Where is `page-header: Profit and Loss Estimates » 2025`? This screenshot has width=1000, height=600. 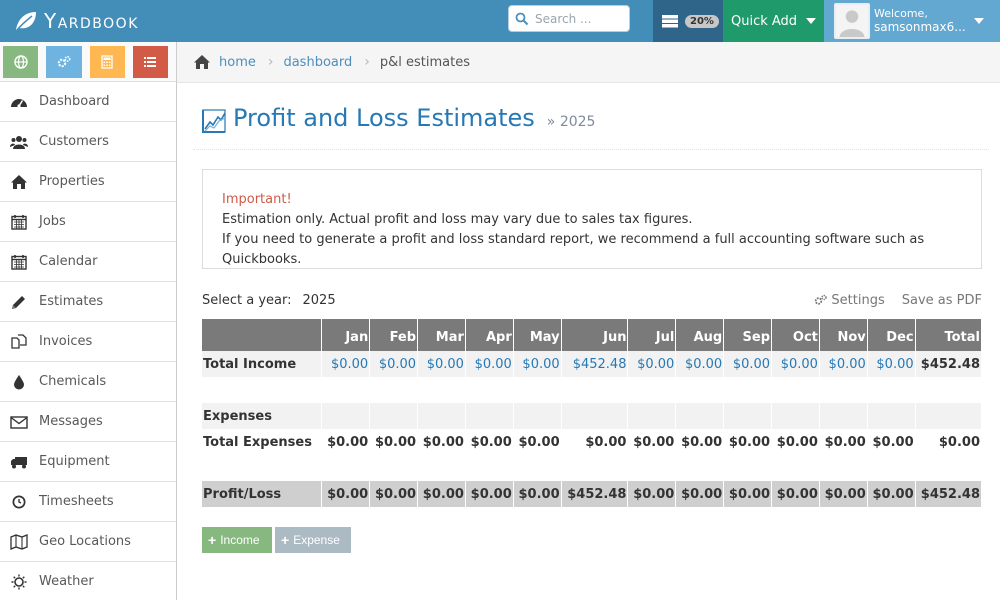
page-header: Profit and Loss Estimates » 2025 is located at coordinates (591, 124).